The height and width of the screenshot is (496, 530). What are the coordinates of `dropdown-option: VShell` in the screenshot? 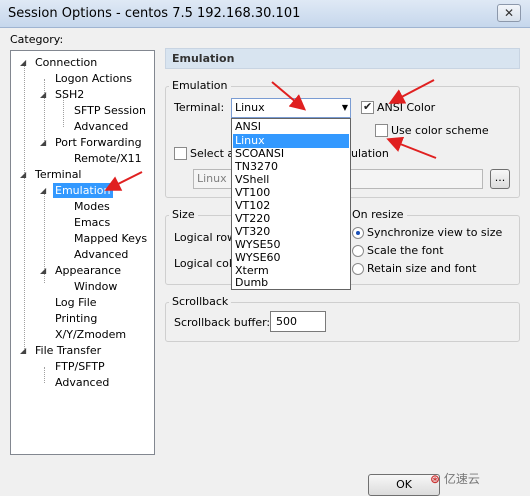 It's located at (291, 180).